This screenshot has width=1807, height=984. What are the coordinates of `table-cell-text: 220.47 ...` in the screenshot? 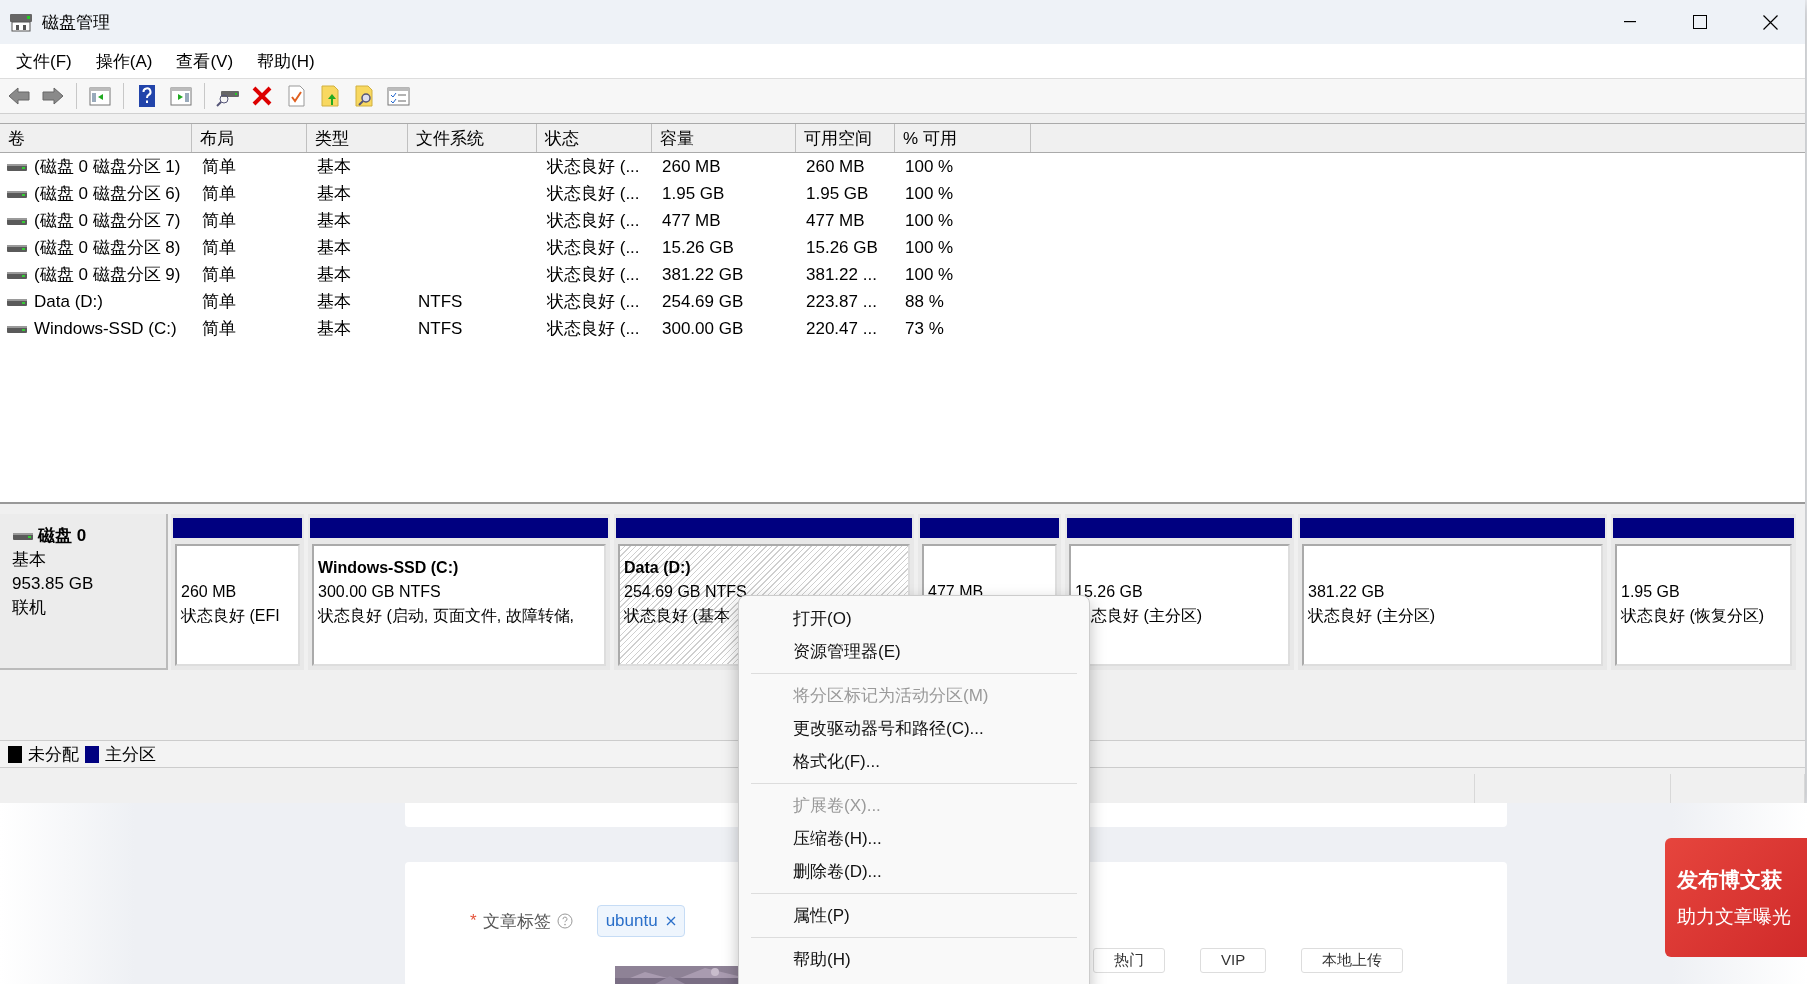 It's located at (841, 328).